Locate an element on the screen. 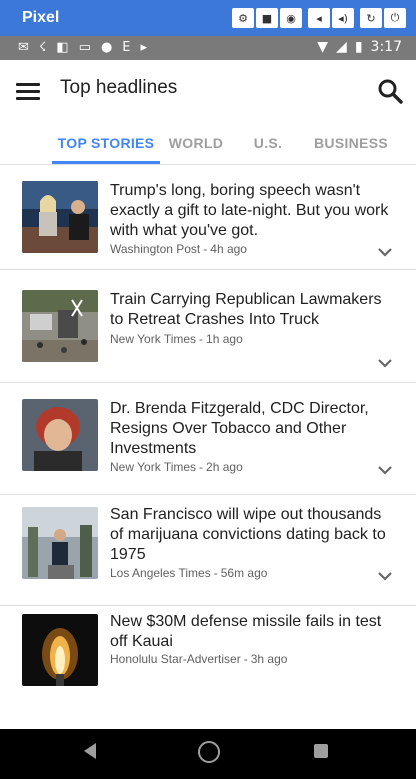 The image size is (416, 779). news-item-published: 56m ago is located at coordinates (244, 573).